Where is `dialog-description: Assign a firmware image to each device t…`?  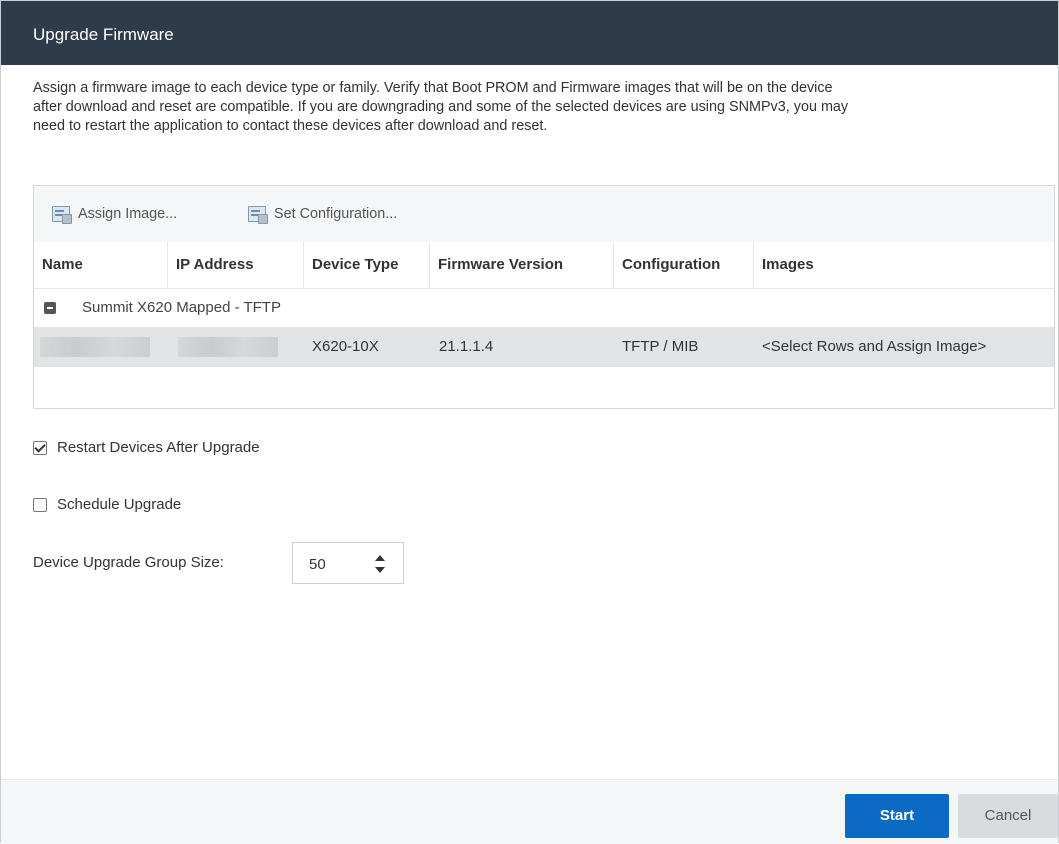
dialog-description: Assign a firmware image to each device t… is located at coordinates (441, 107).